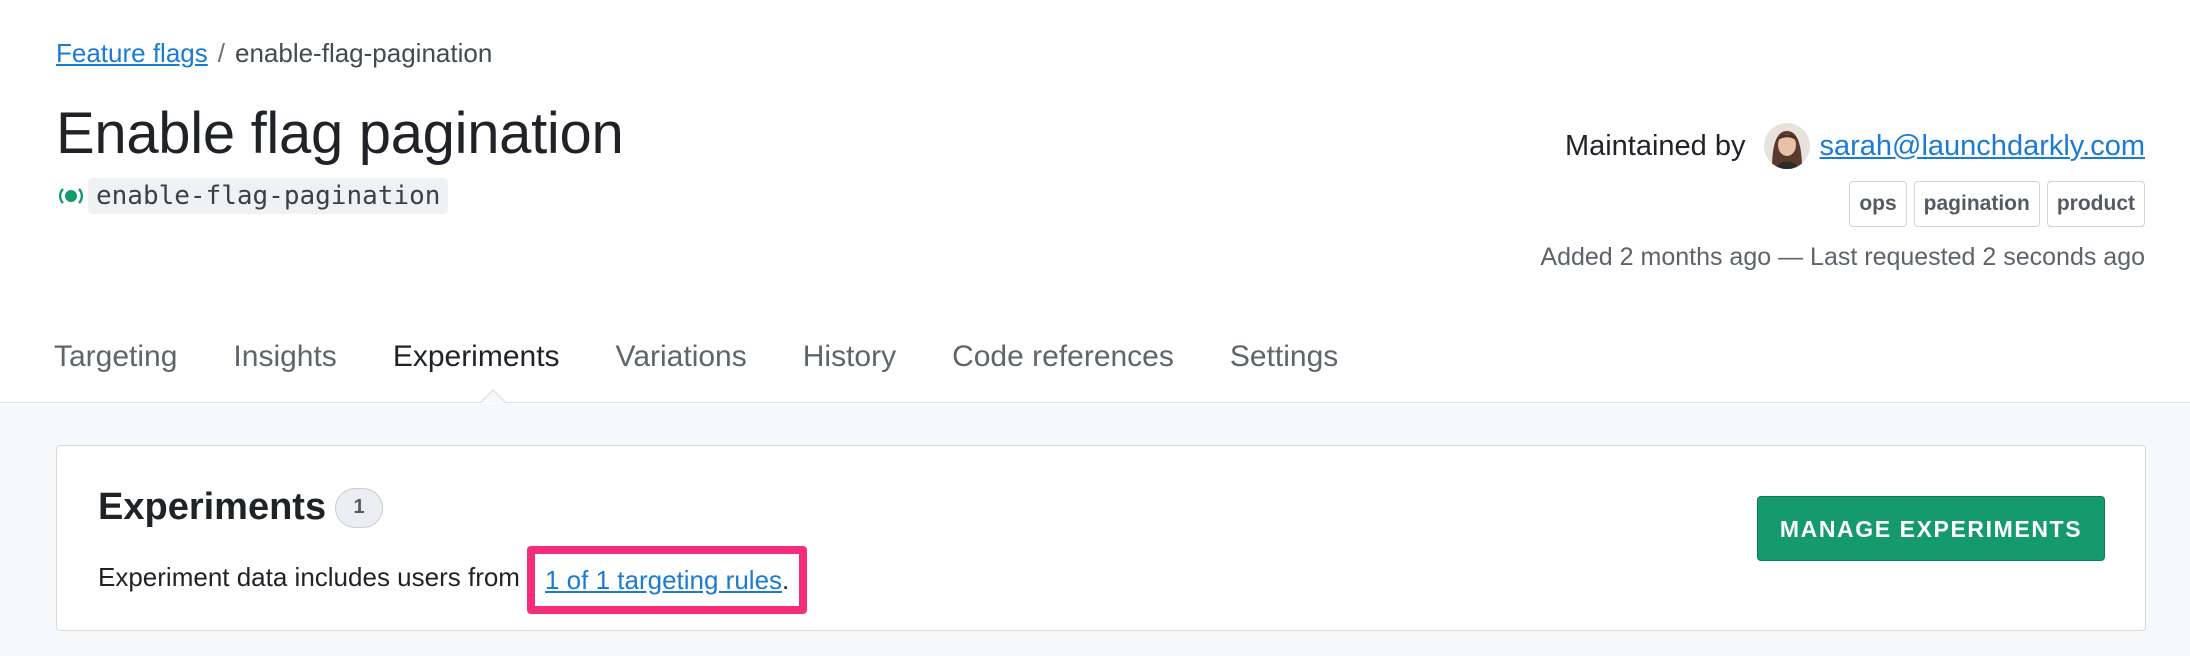 This screenshot has width=2190, height=656. Describe the element at coordinates (268, 196) in the screenshot. I see `flag-key: enable-flag-pagination` at that location.